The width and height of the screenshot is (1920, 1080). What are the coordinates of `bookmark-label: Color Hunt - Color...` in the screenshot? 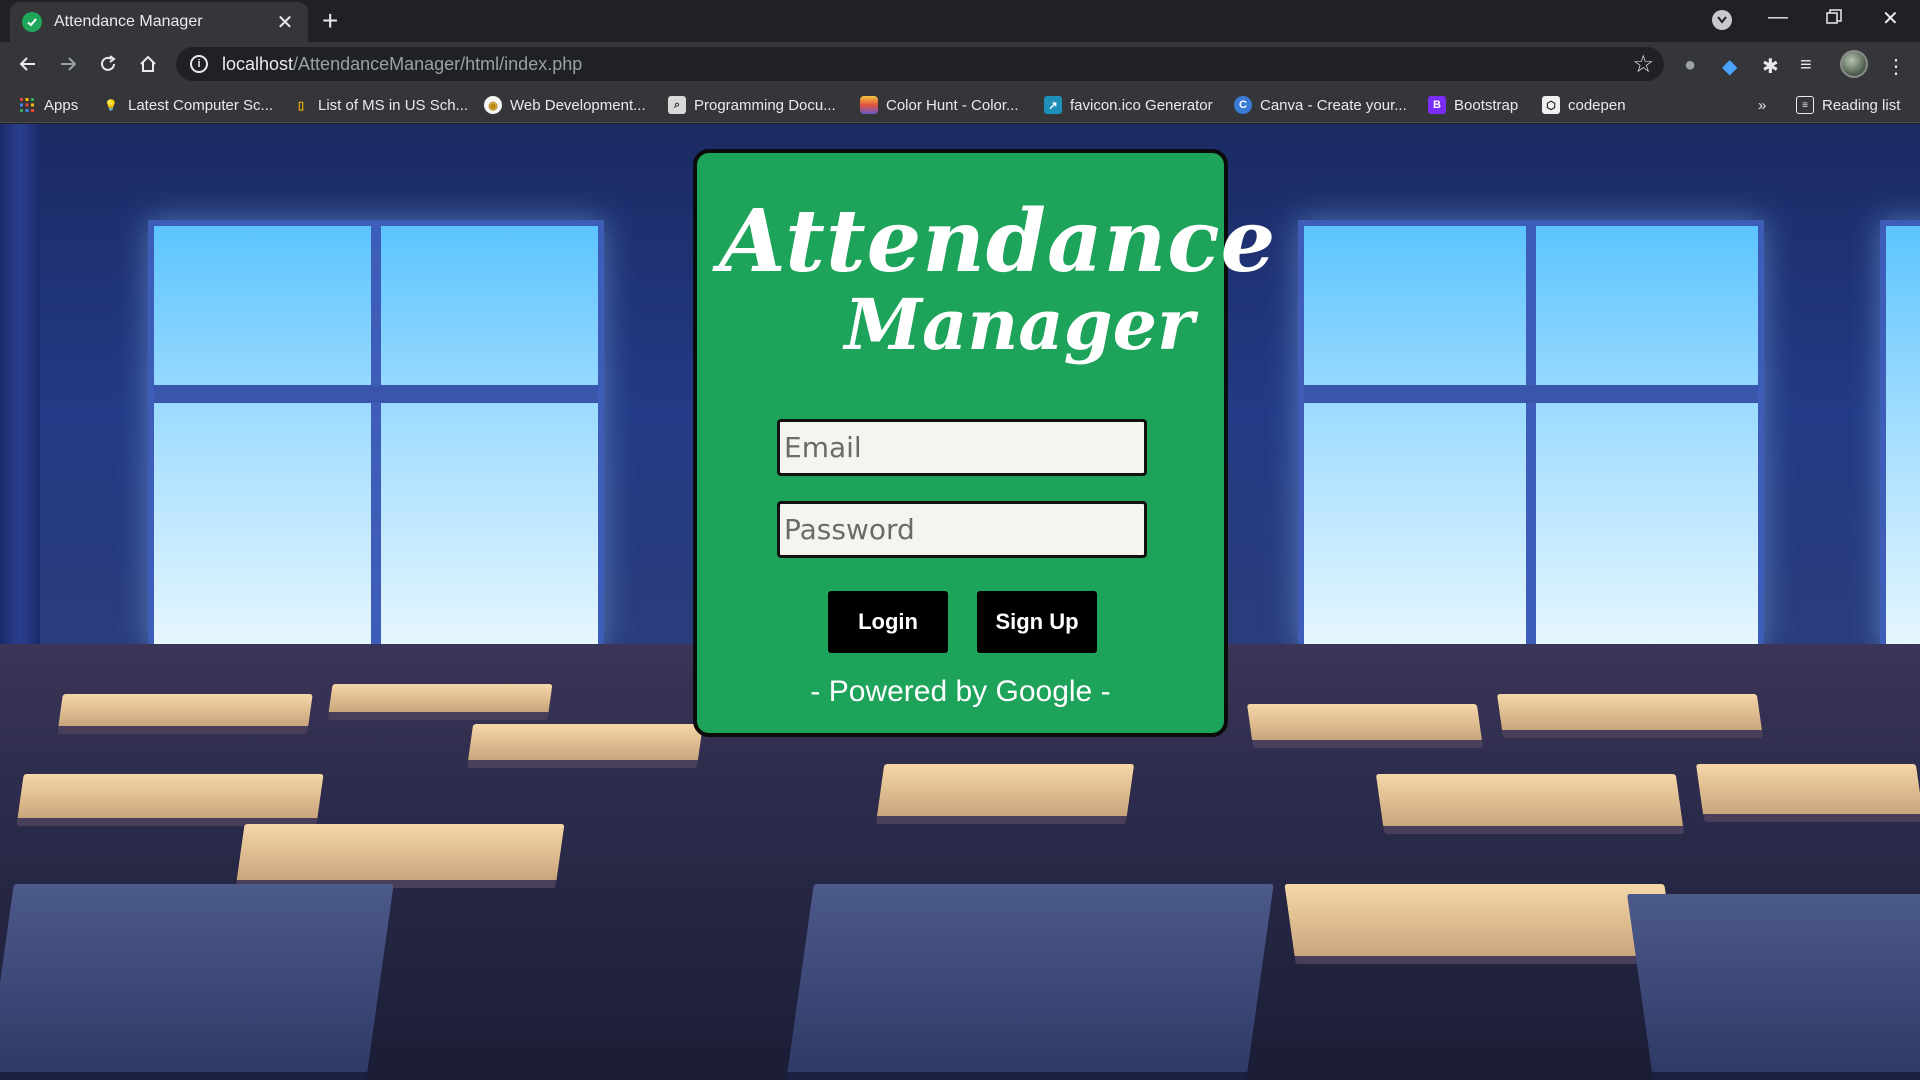 It's located at (952, 105).